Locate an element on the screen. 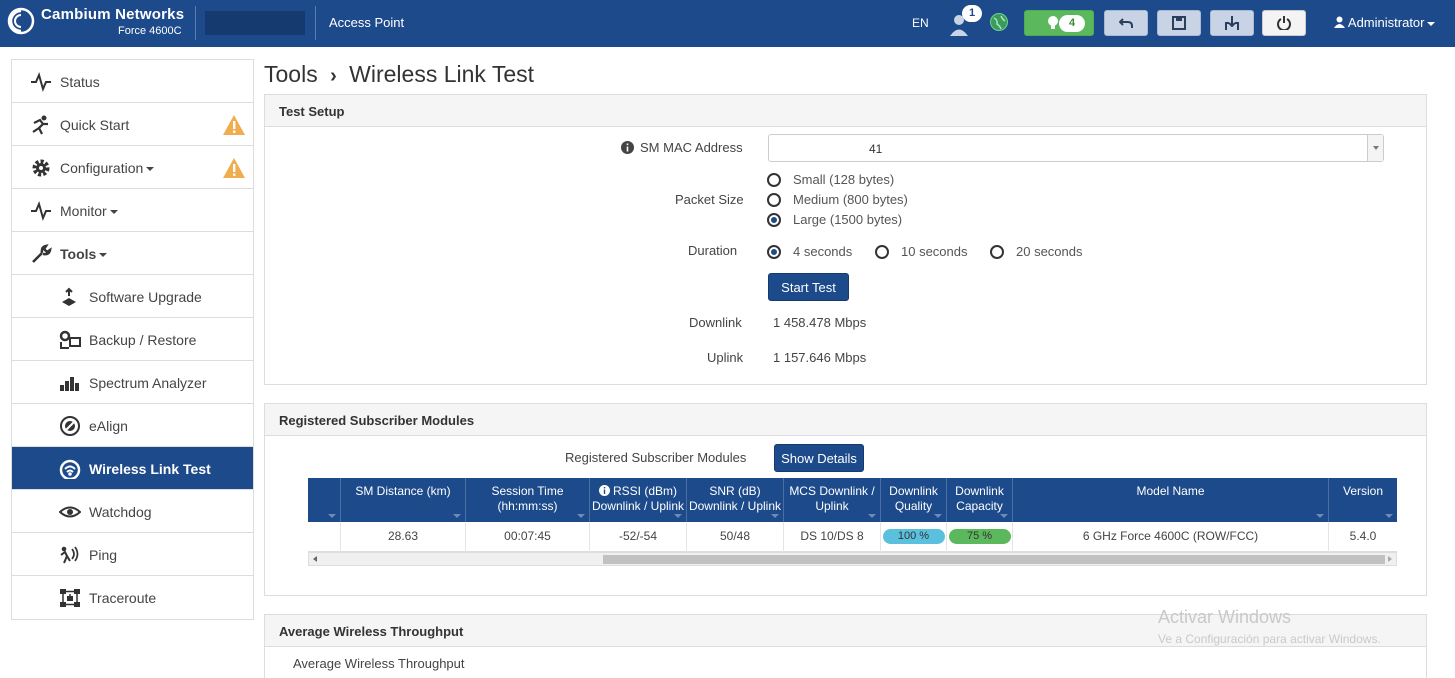 Image resolution: width=1455 pixels, height=678 pixels. gauge-icon is located at coordinates (70, 469).